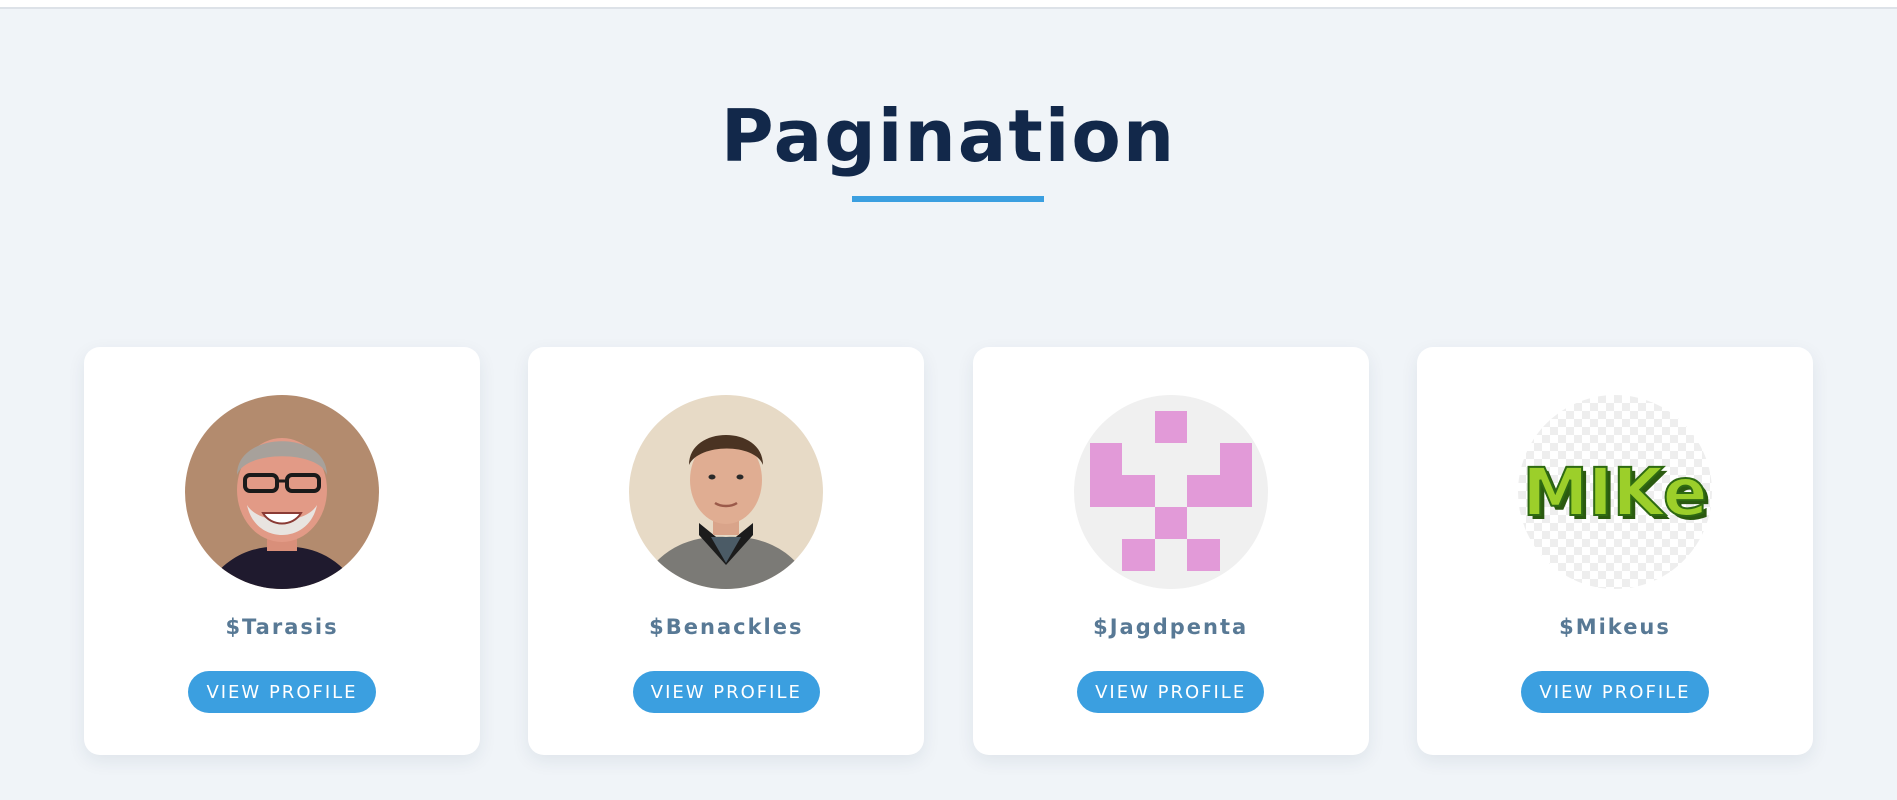 This screenshot has width=1897, height=800. I want to click on username: $Mikeus, so click(1615, 627).